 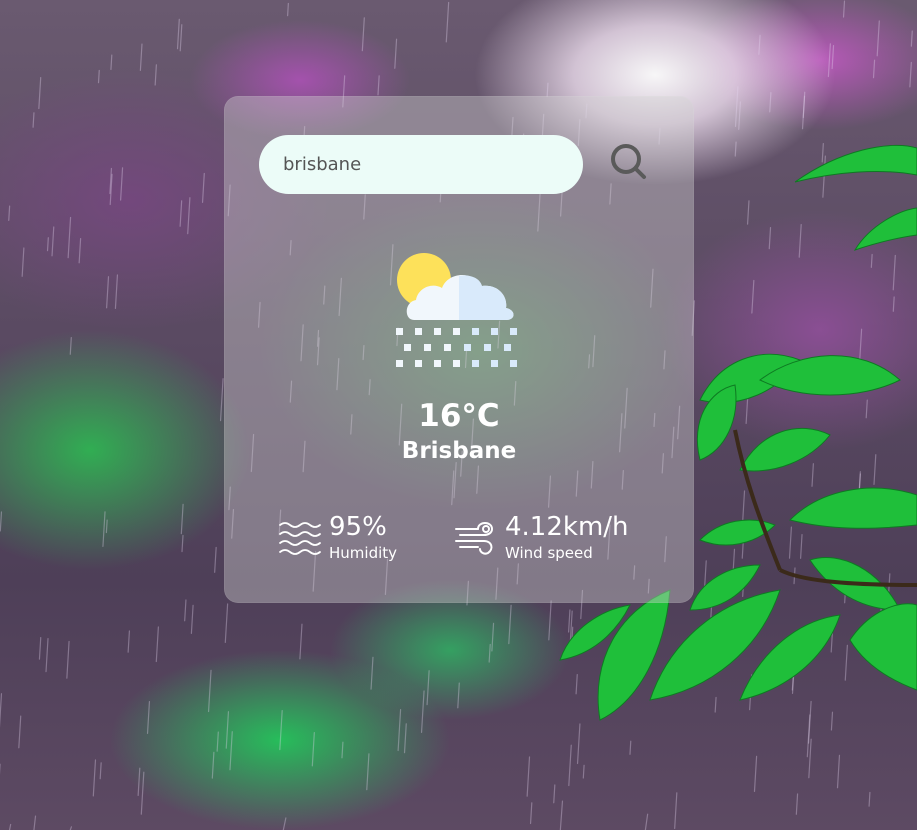 I want to click on humidity-value: 95%, so click(x=358, y=527).